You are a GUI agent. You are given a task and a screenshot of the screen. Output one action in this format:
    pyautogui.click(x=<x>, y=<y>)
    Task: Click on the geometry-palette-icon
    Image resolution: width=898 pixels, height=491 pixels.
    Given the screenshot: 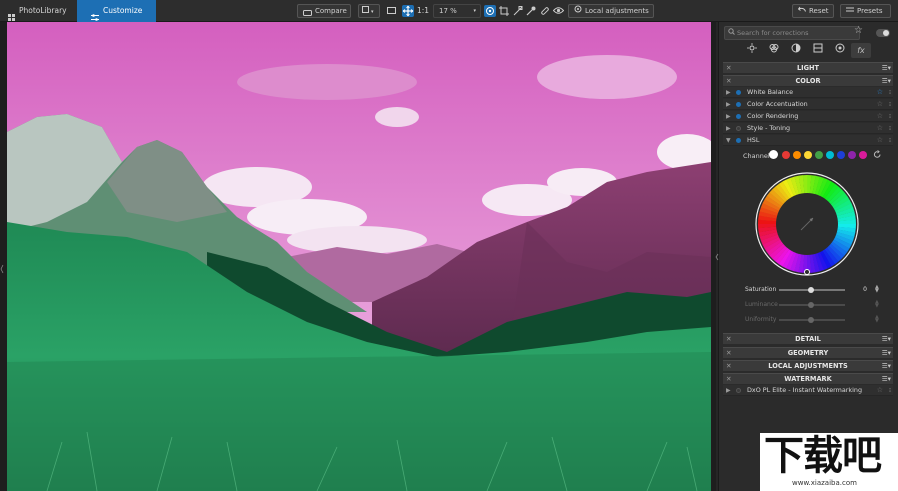 What is the action you would take?
    pyautogui.click(x=818, y=50)
    